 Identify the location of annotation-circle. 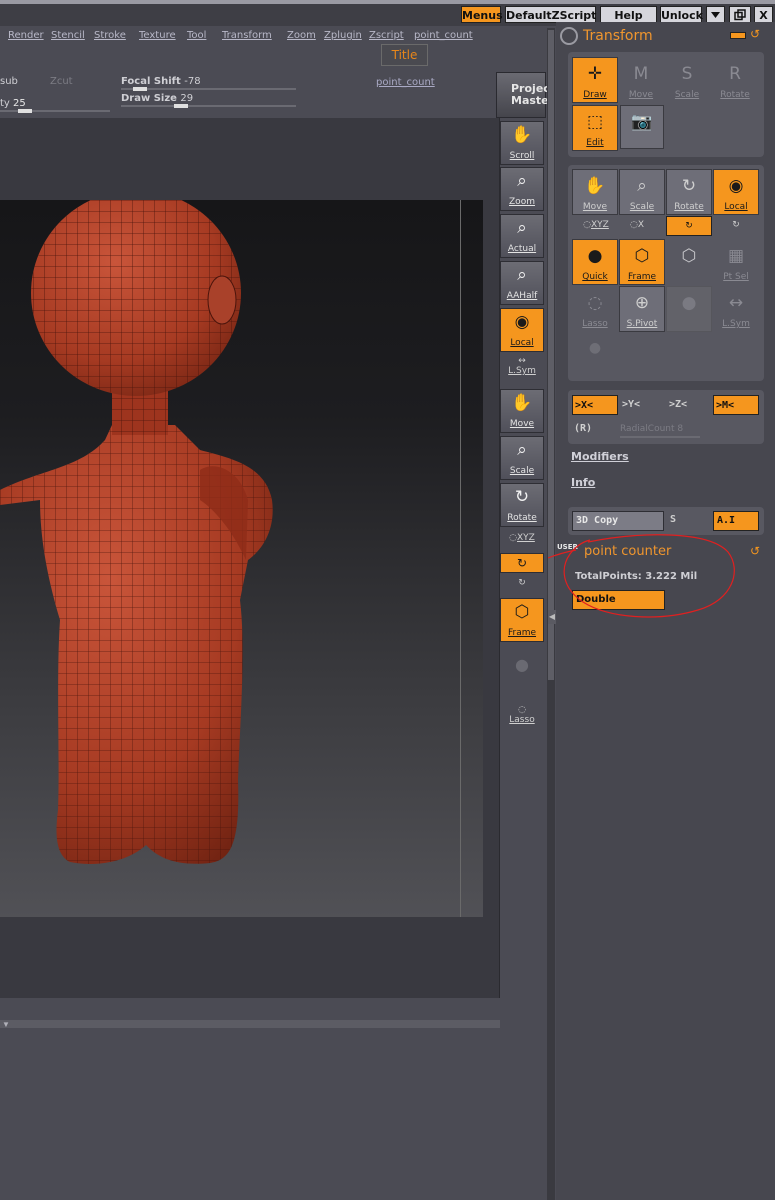
(641, 576).